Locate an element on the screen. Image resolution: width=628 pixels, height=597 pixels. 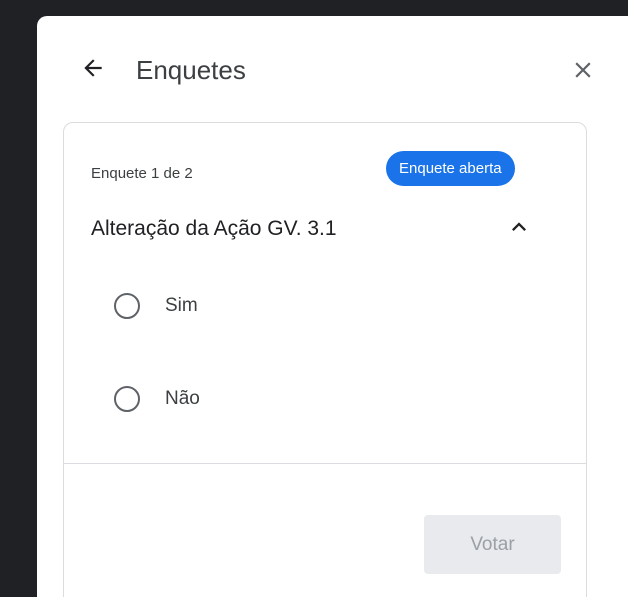
option-label: Sim is located at coordinates (181, 305).